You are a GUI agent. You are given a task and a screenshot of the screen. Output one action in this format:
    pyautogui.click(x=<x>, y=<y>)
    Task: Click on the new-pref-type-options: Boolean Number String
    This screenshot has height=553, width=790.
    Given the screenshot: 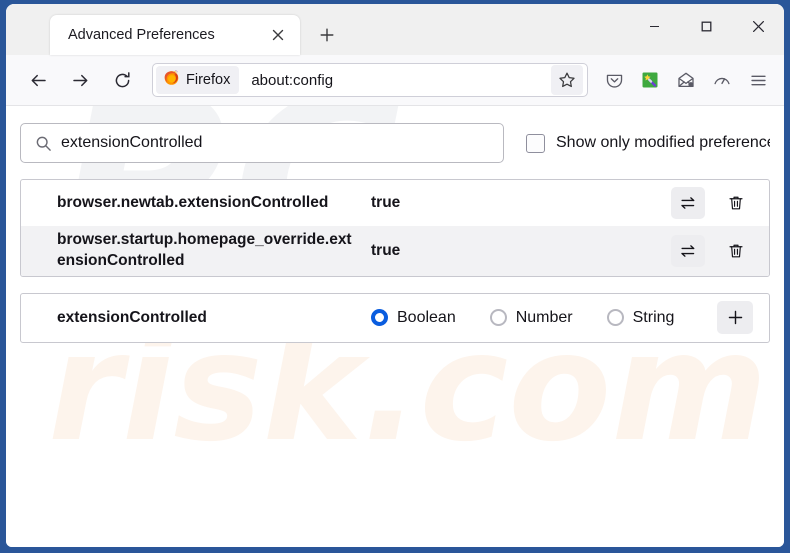 What is the action you would take?
    pyautogui.click(x=537, y=318)
    